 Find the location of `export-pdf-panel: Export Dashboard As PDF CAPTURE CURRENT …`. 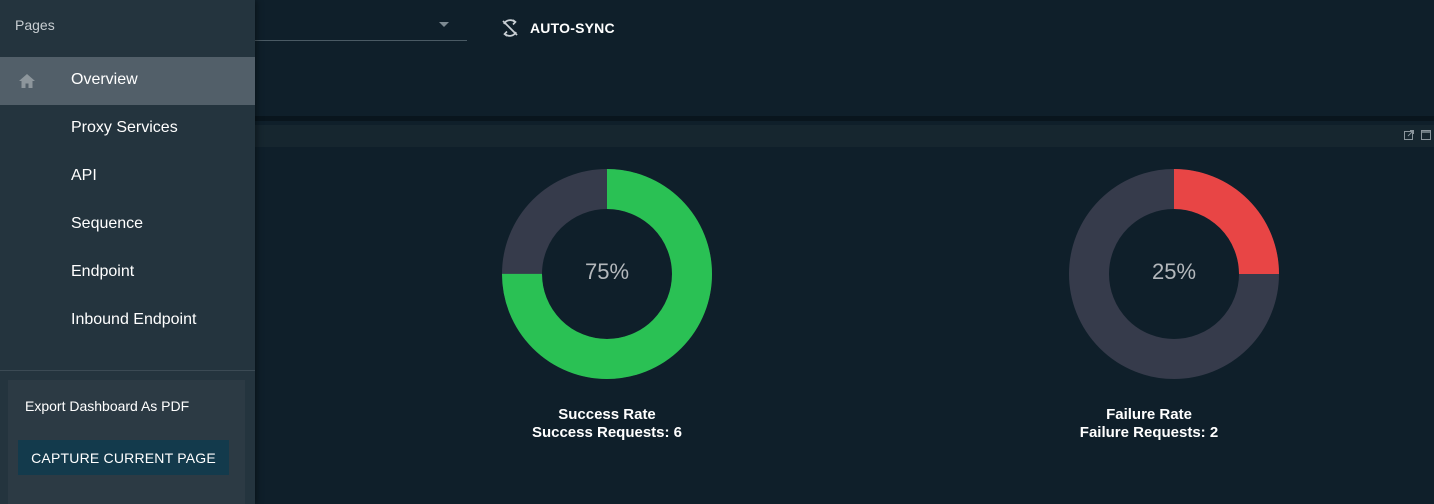

export-pdf-panel: Export Dashboard As PDF CAPTURE CURRENT … is located at coordinates (126, 442).